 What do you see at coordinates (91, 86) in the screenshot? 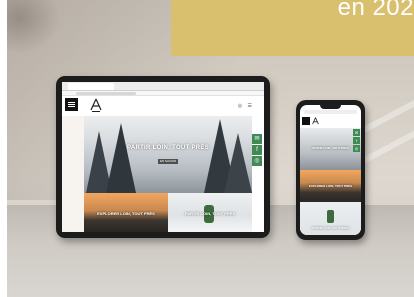
I see `browser-tab` at bounding box center [91, 86].